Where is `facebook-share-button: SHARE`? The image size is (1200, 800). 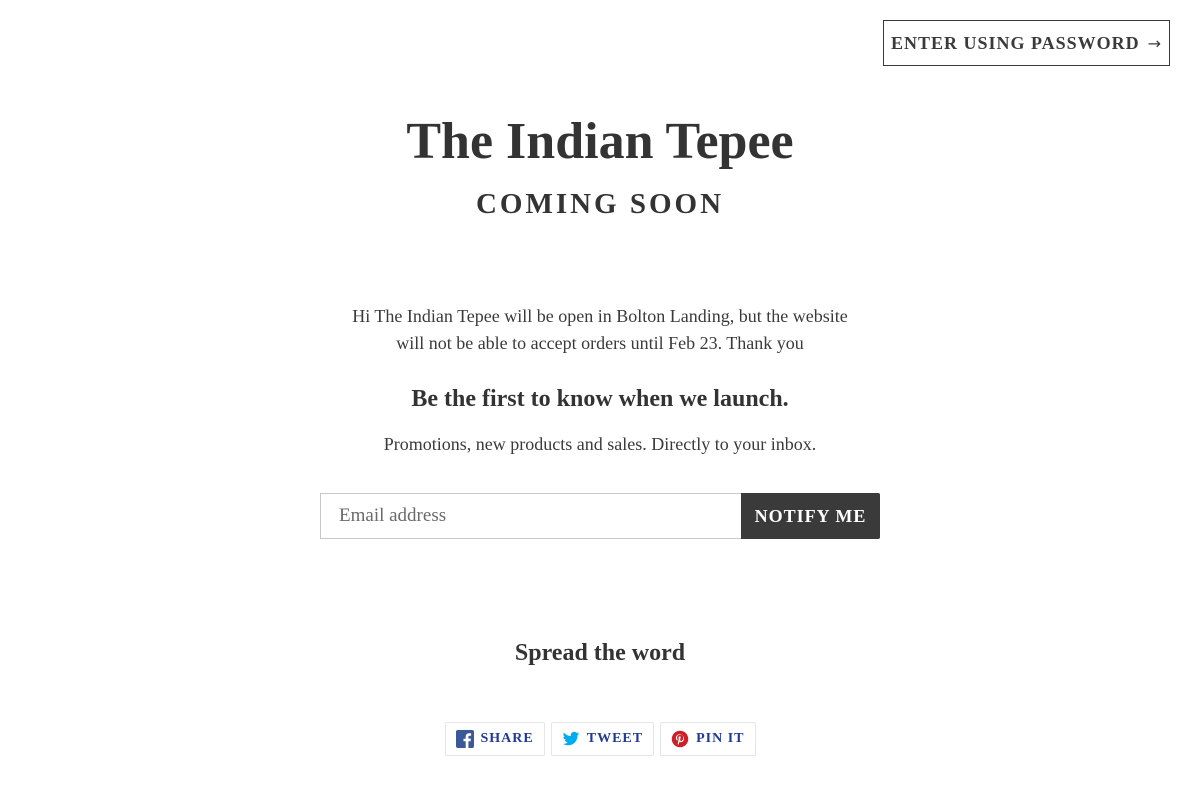
facebook-share-button: SHARE is located at coordinates (494, 739).